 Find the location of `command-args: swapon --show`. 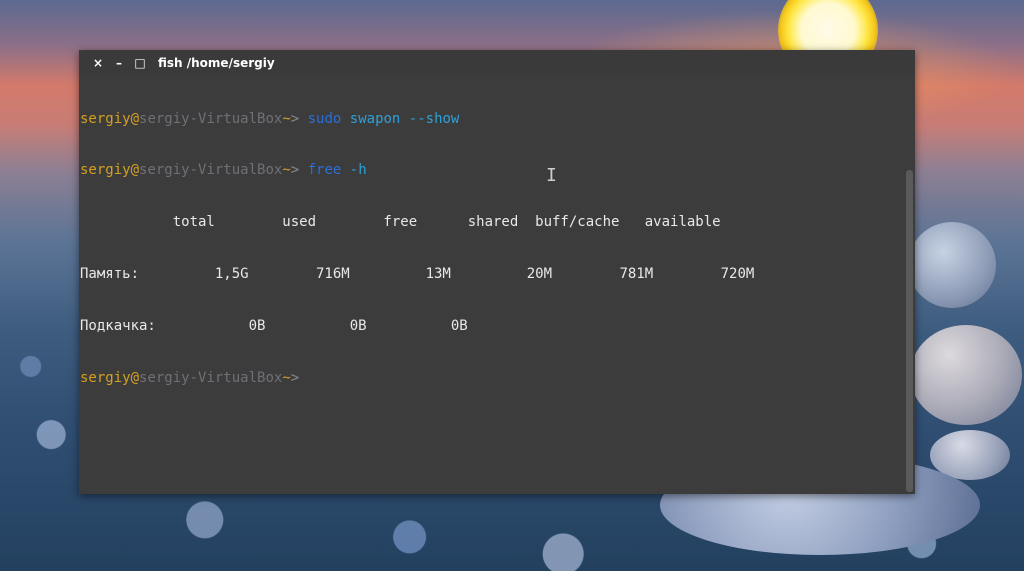

command-args: swapon --show is located at coordinates (404, 118).